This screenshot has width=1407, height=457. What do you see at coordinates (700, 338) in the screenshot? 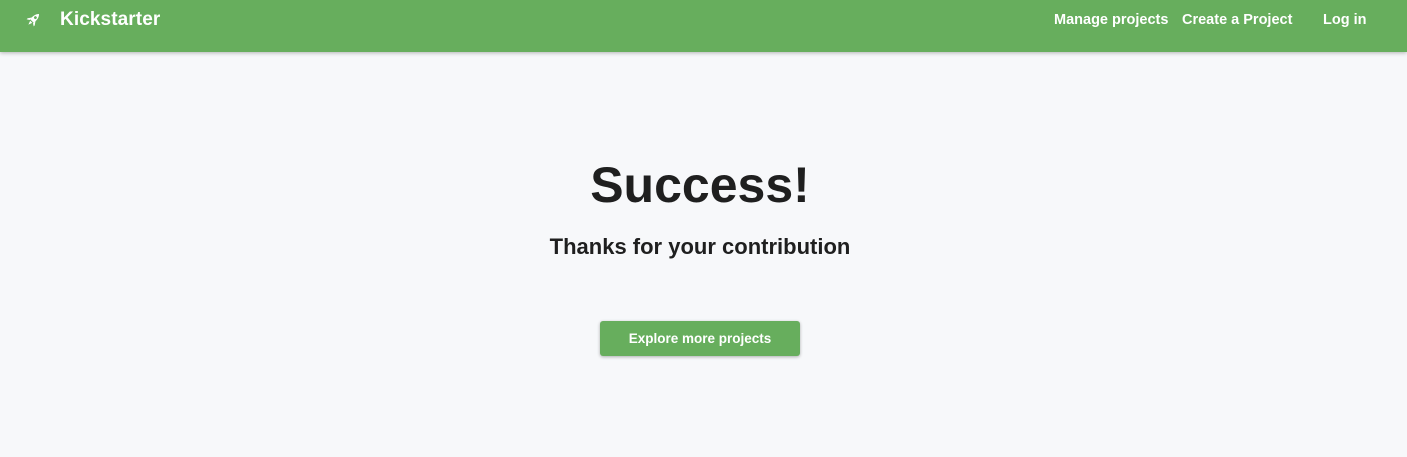
I see `explore-projects-button: Explore more projects` at bounding box center [700, 338].